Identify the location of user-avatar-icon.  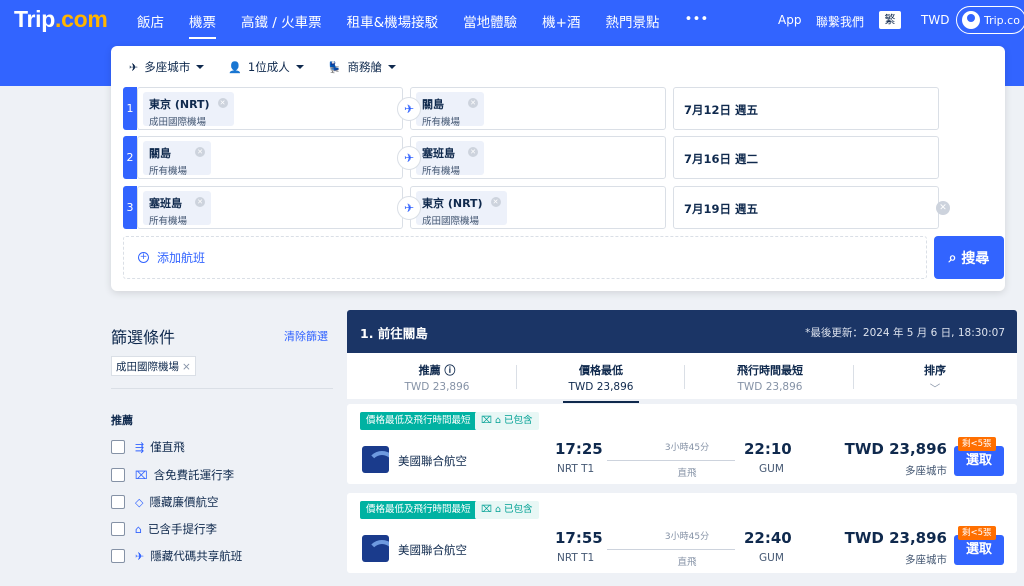
(971, 20).